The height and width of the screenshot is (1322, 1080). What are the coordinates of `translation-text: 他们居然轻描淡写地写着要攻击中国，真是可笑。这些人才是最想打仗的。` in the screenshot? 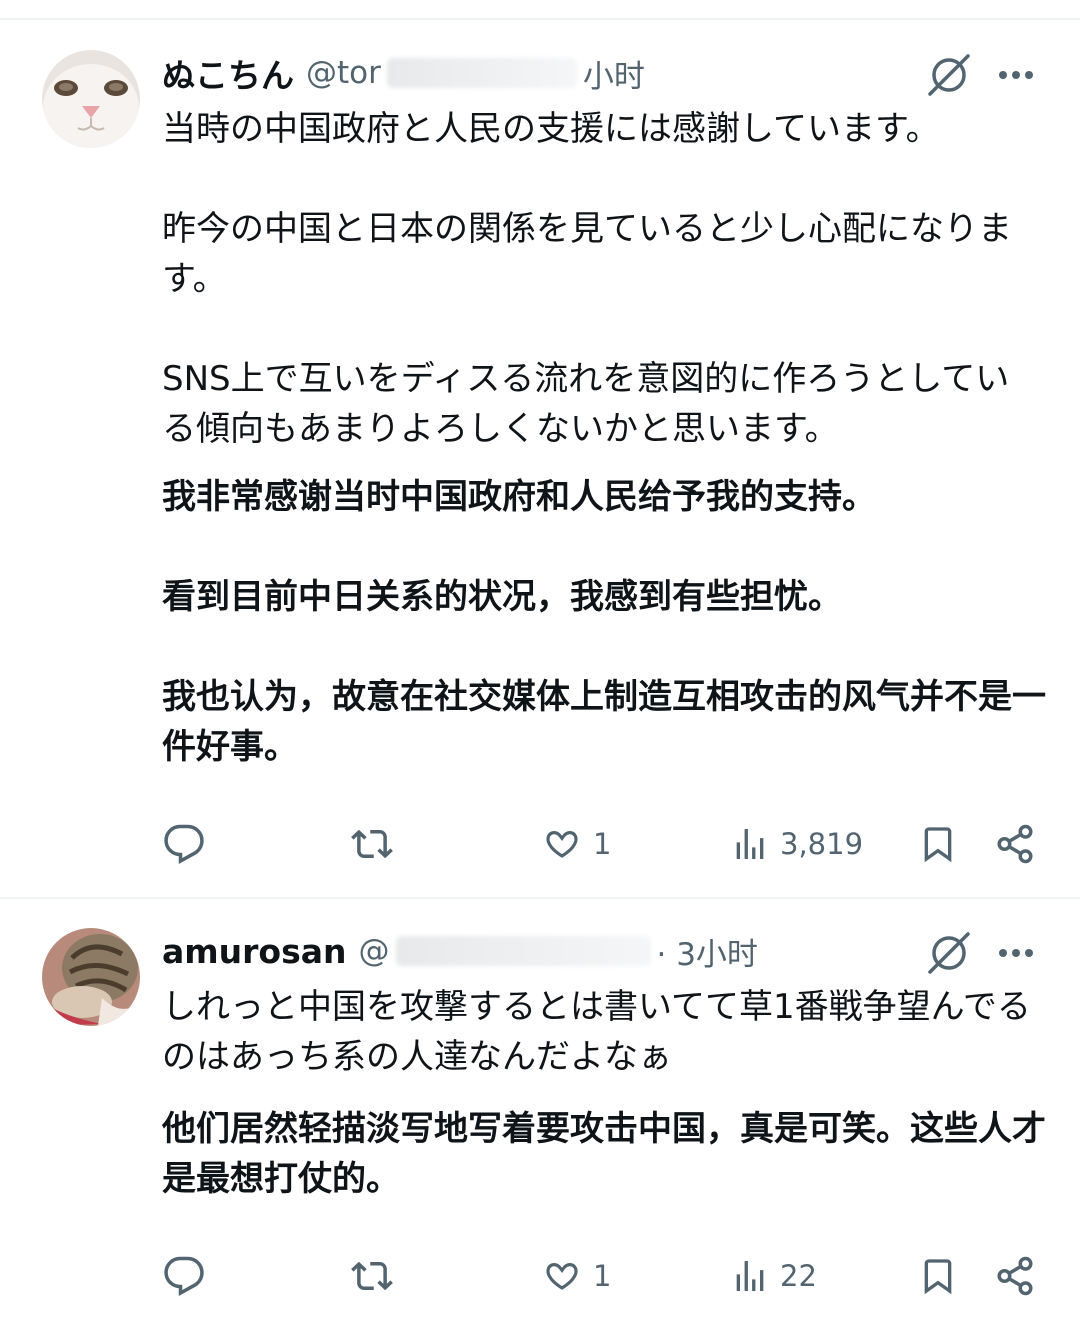 It's located at (604, 1154).